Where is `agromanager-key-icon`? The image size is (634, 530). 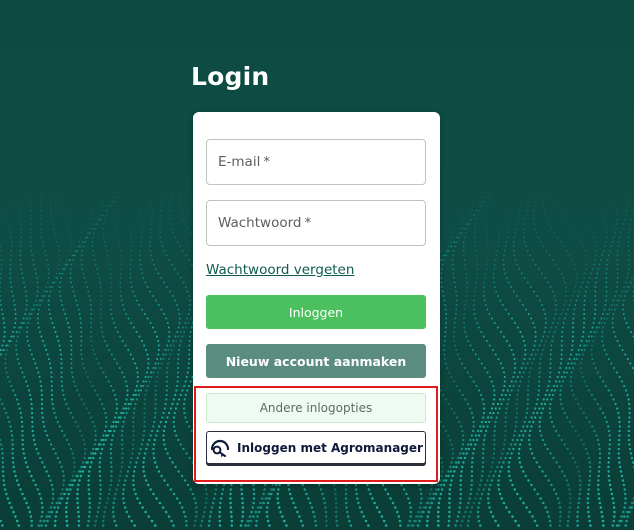
agromanager-key-icon is located at coordinates (220, 448).